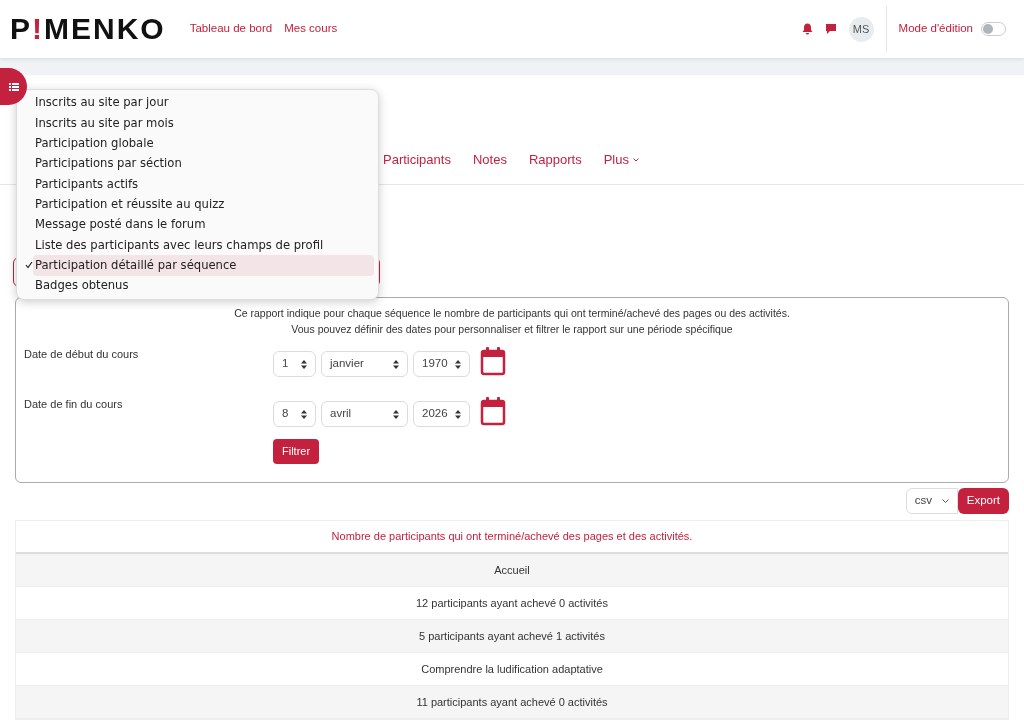 The height and width of the screenshot is (727, 1024). What do you see at coordinates (203, 143) in the screenshot?
I see `menu-item: Participation globale` at bounding box center [203, 143].